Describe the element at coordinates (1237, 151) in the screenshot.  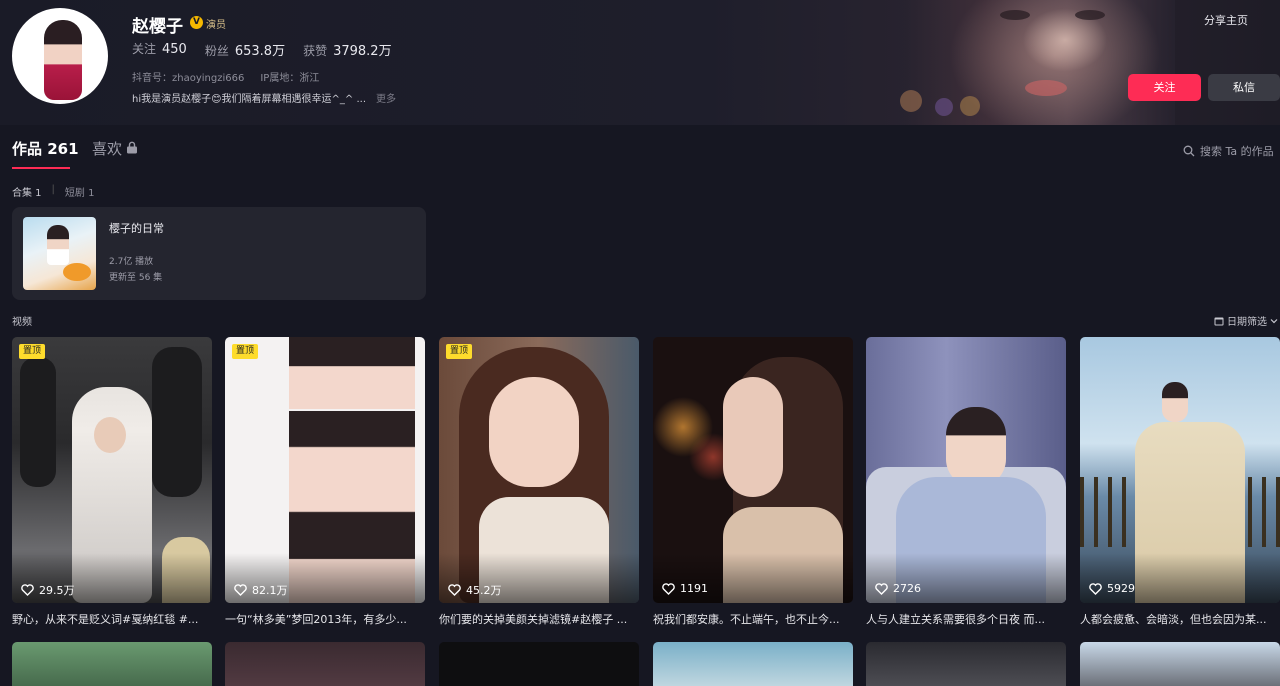
I see `search-works-label: 搜索 Ta 的作品` at that location.